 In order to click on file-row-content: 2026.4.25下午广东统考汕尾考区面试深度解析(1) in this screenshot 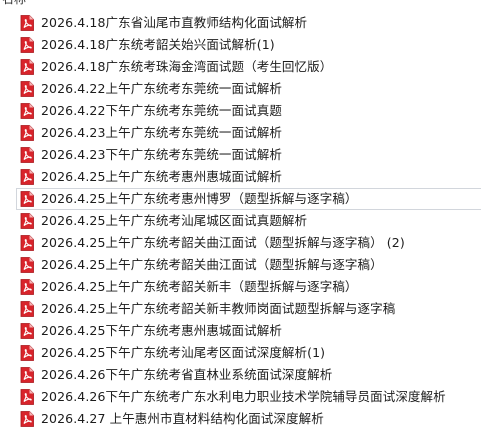, I will do `click(248, 353)`.